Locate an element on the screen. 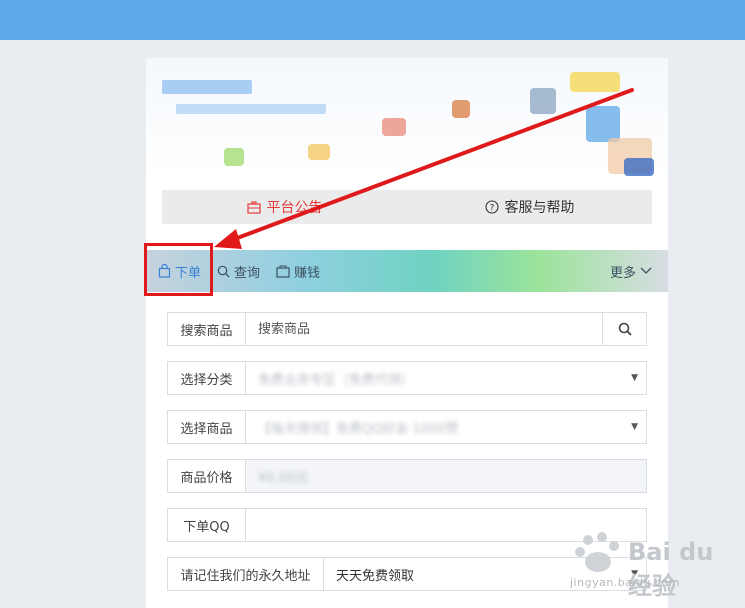 The width and height of the screenshot is (745, 608). paw-logo-icon is located at coordinates (597, 552).